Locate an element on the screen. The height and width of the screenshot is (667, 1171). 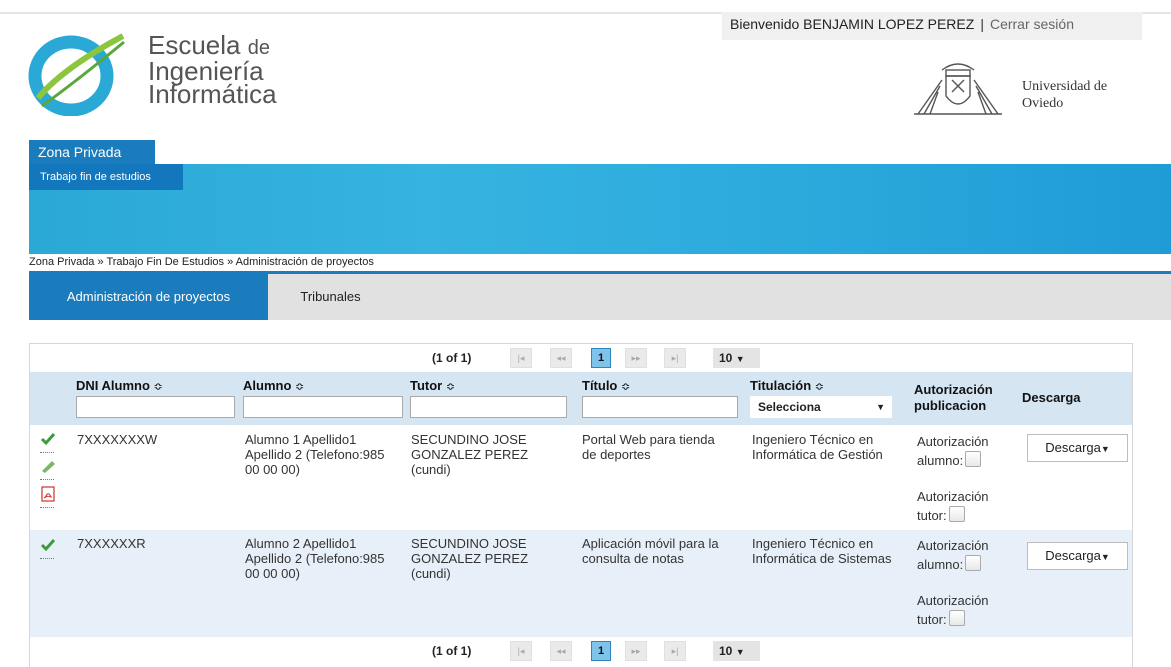
cell-dni: 7XXXXXXXW is located at coordinates (117, 439).